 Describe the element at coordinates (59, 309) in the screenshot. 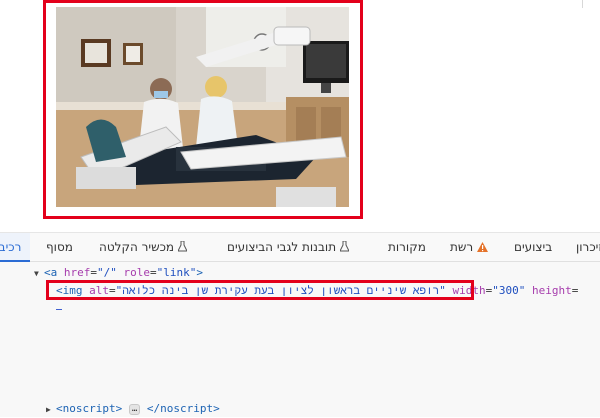

I see `text-cursor` at that location.